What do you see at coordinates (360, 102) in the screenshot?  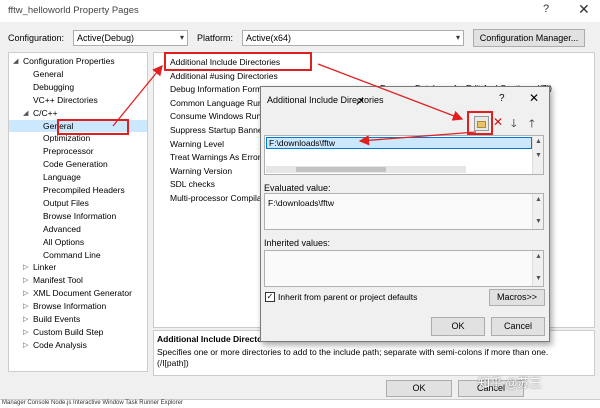 I see `mouse-cursor-icon: ➚` at bounding box center [360, 102].